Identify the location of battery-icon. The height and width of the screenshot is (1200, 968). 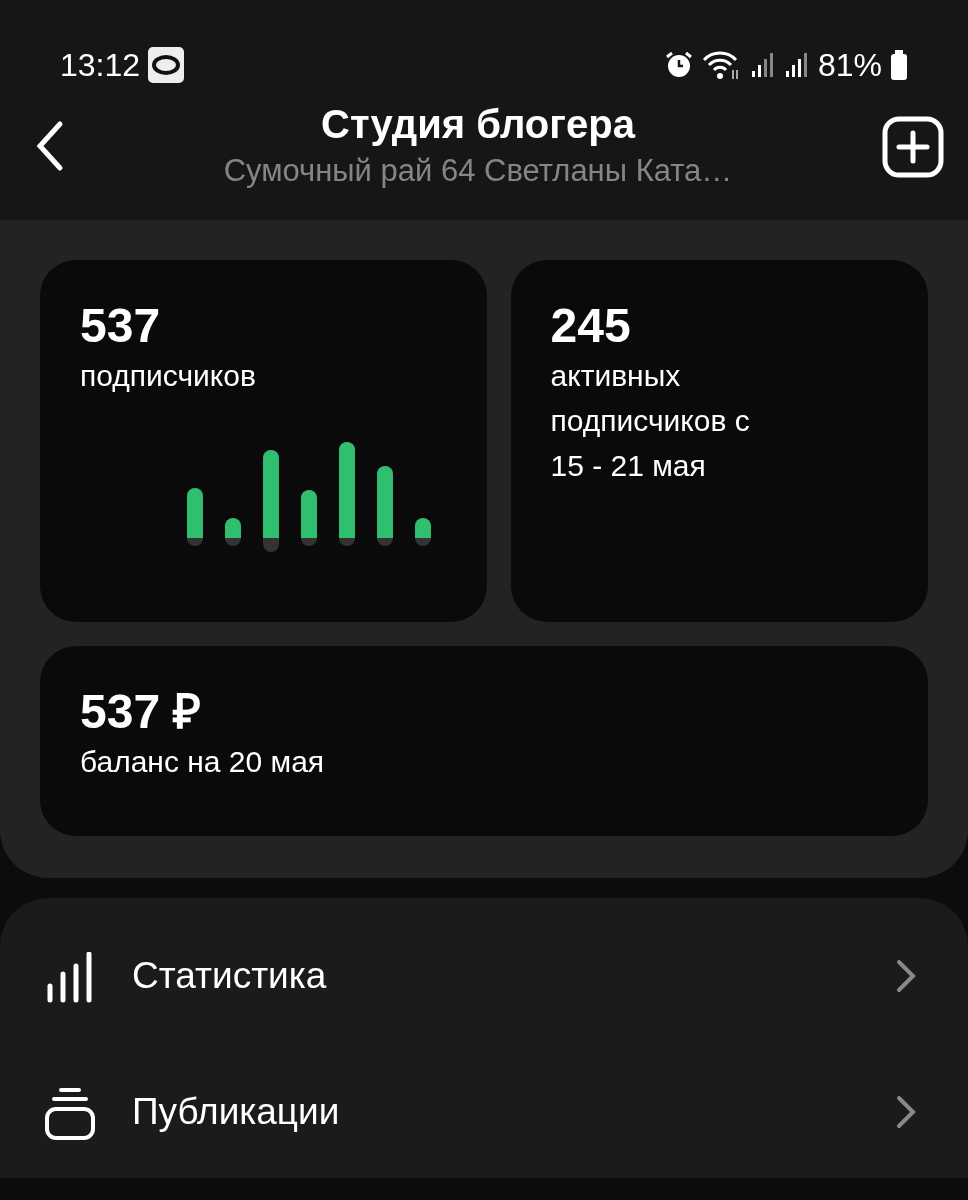
(899, 65).